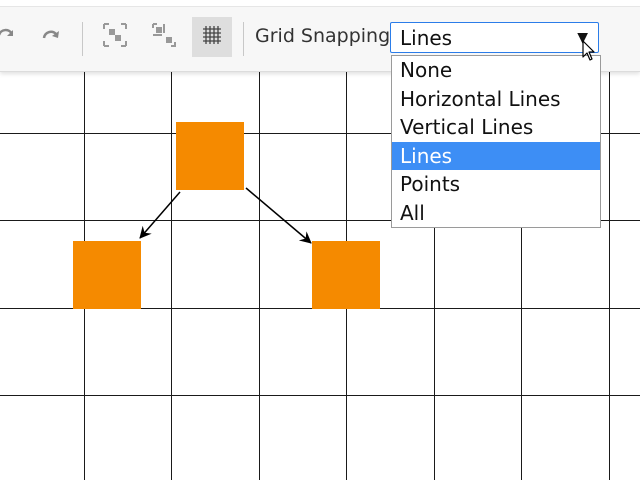 This screenshot has height=480, width=640. I want to click on undo-button, so click(13, 37).